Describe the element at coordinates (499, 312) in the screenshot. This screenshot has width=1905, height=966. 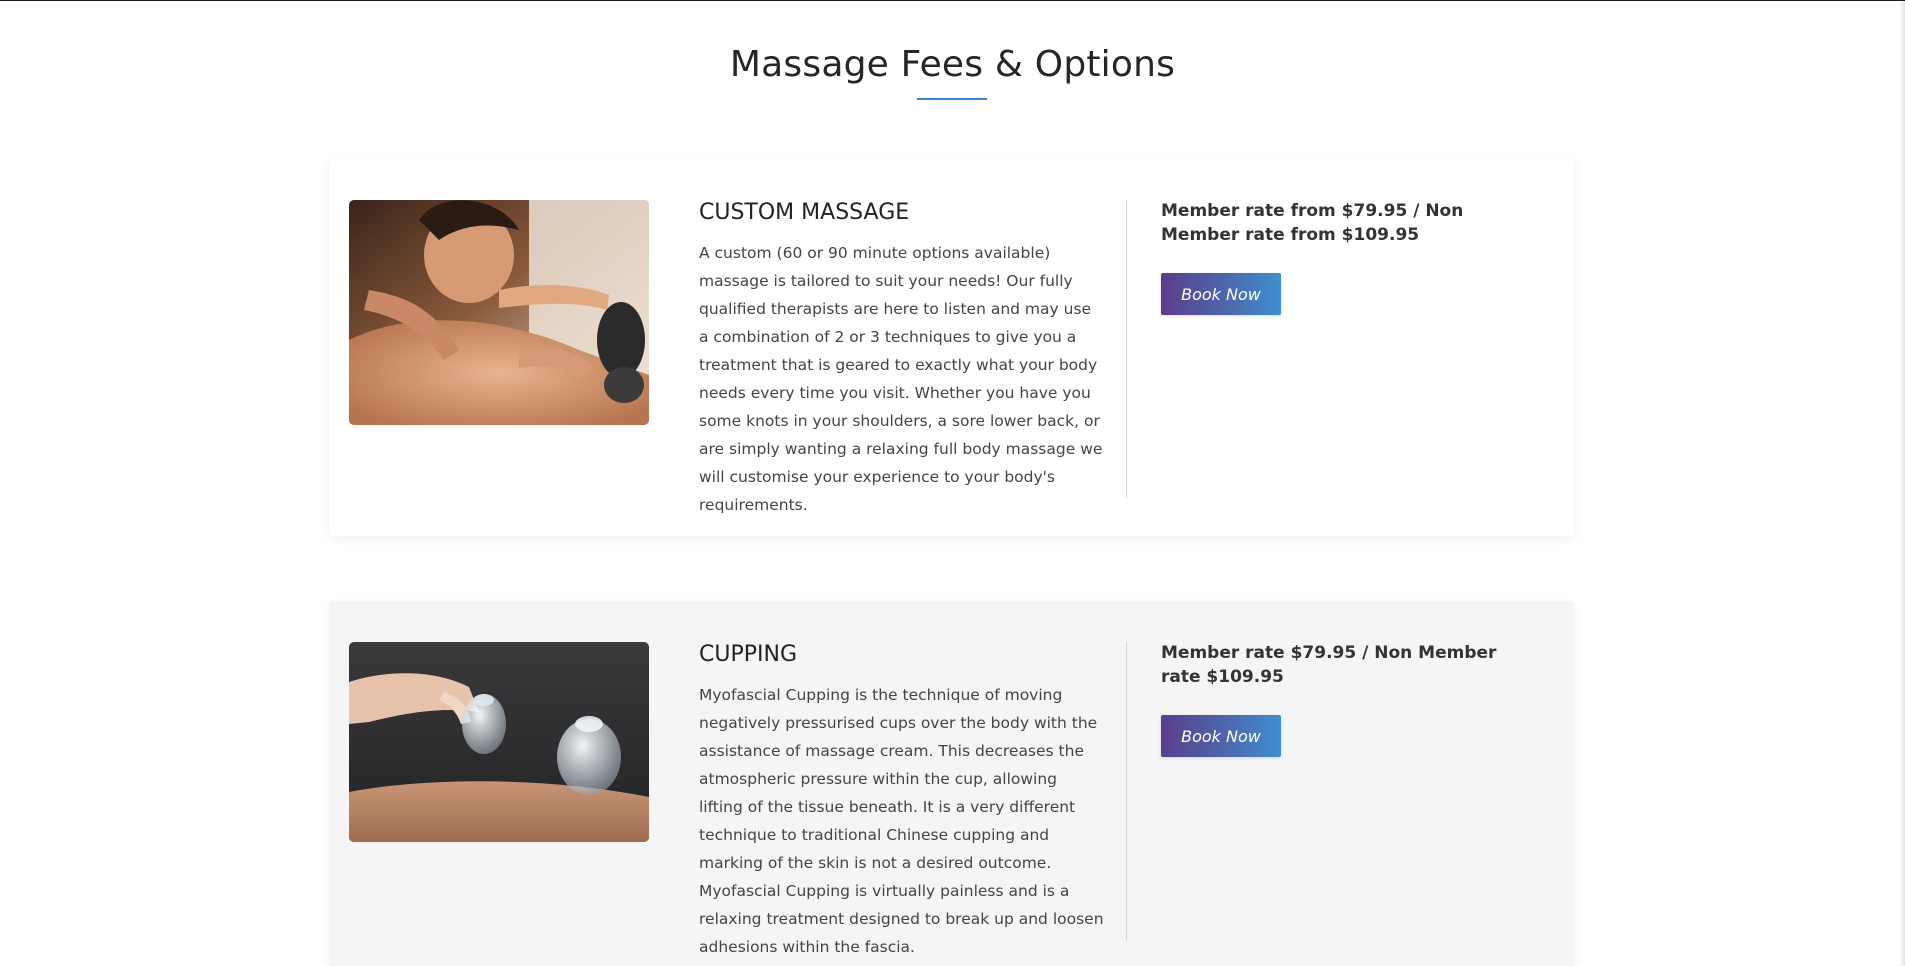
I see `massage-photo-icon` at that location.